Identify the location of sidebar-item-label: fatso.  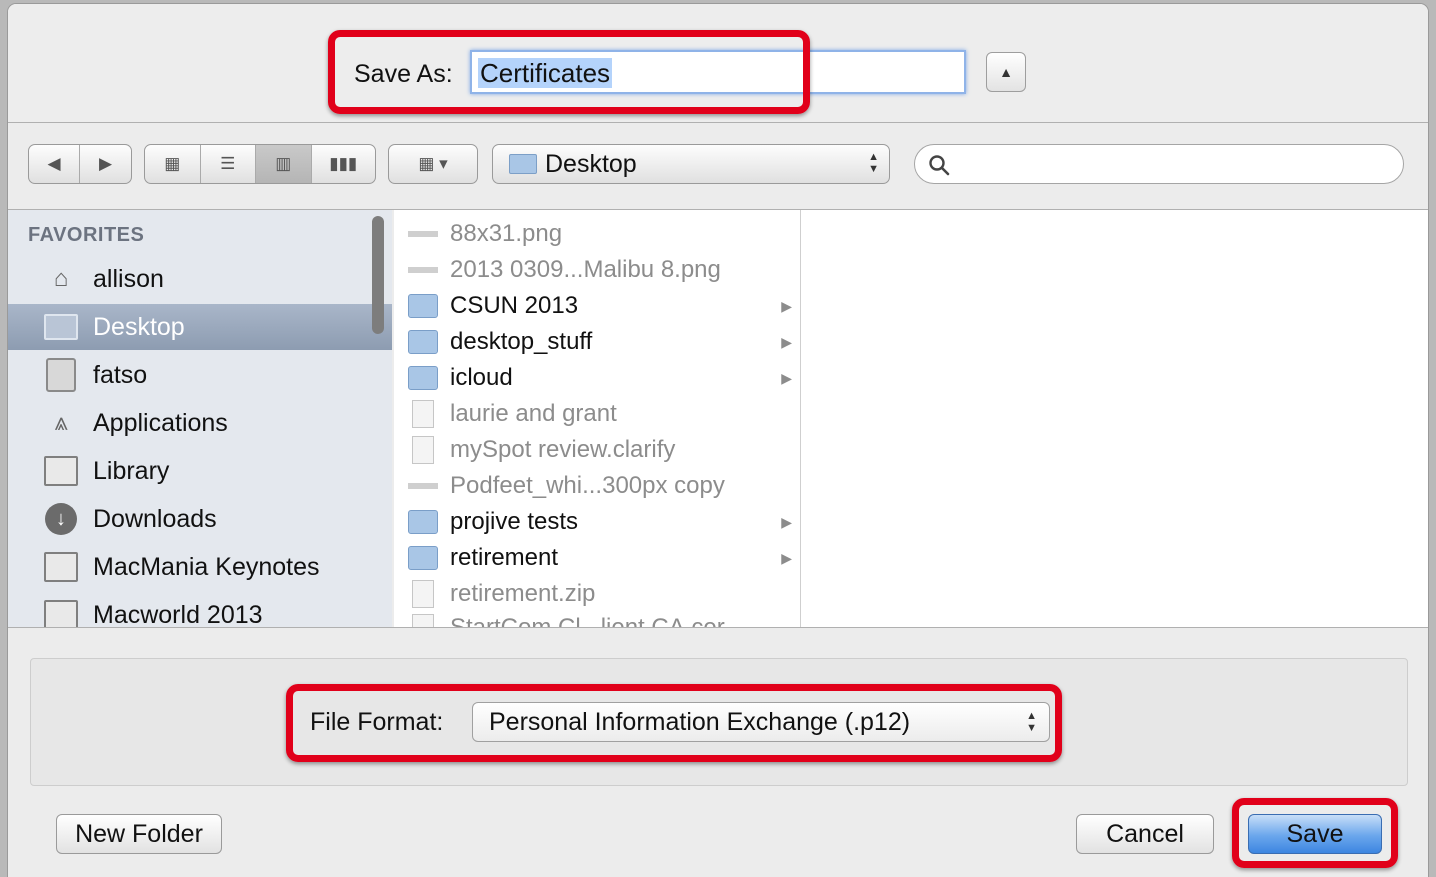
(120, 374).